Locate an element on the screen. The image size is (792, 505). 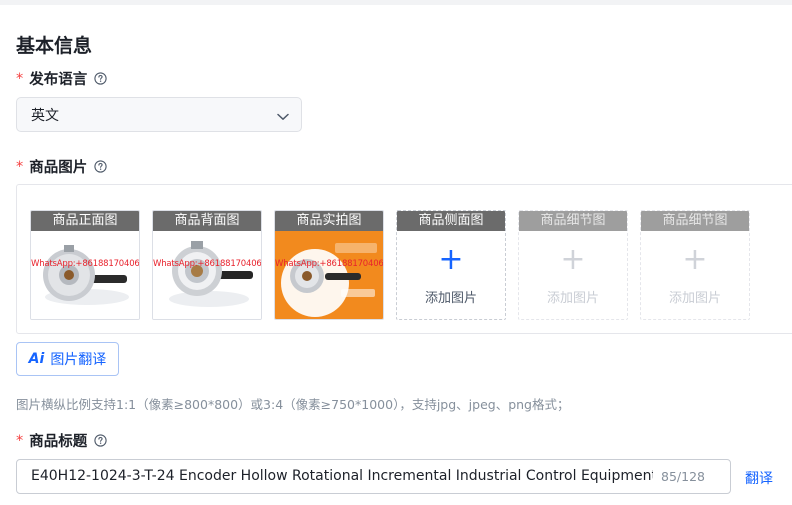
character-counter: 85/128 is located at coordinates (683, 476).